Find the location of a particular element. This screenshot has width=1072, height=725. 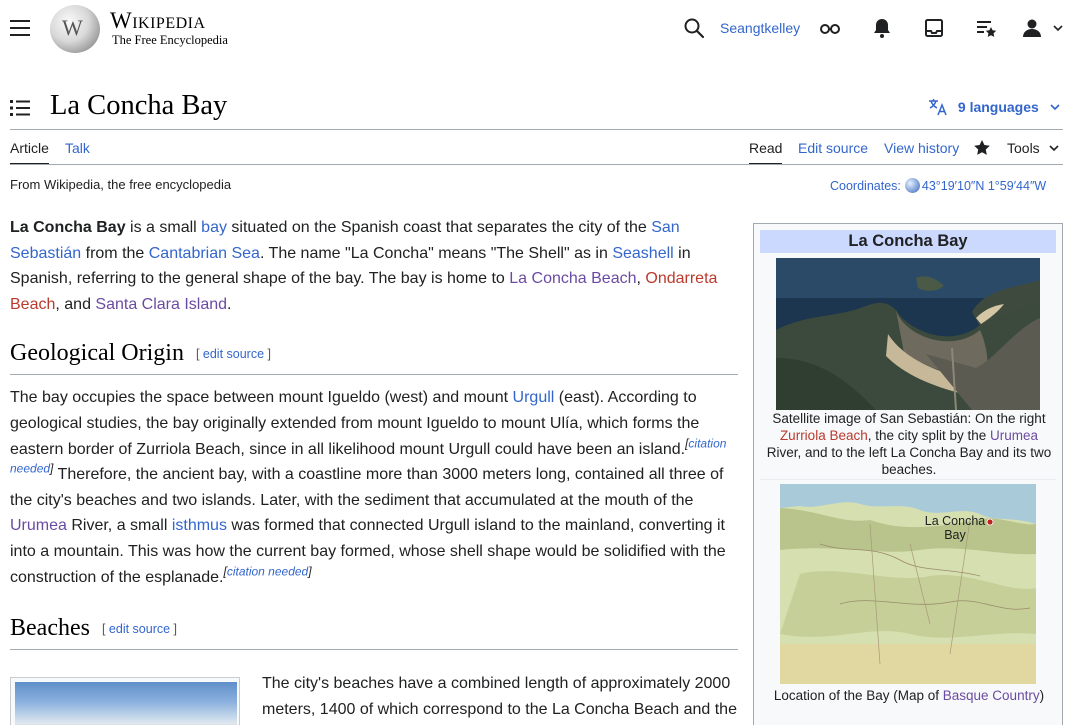

satellite-image is located at coordinates (908, 334).